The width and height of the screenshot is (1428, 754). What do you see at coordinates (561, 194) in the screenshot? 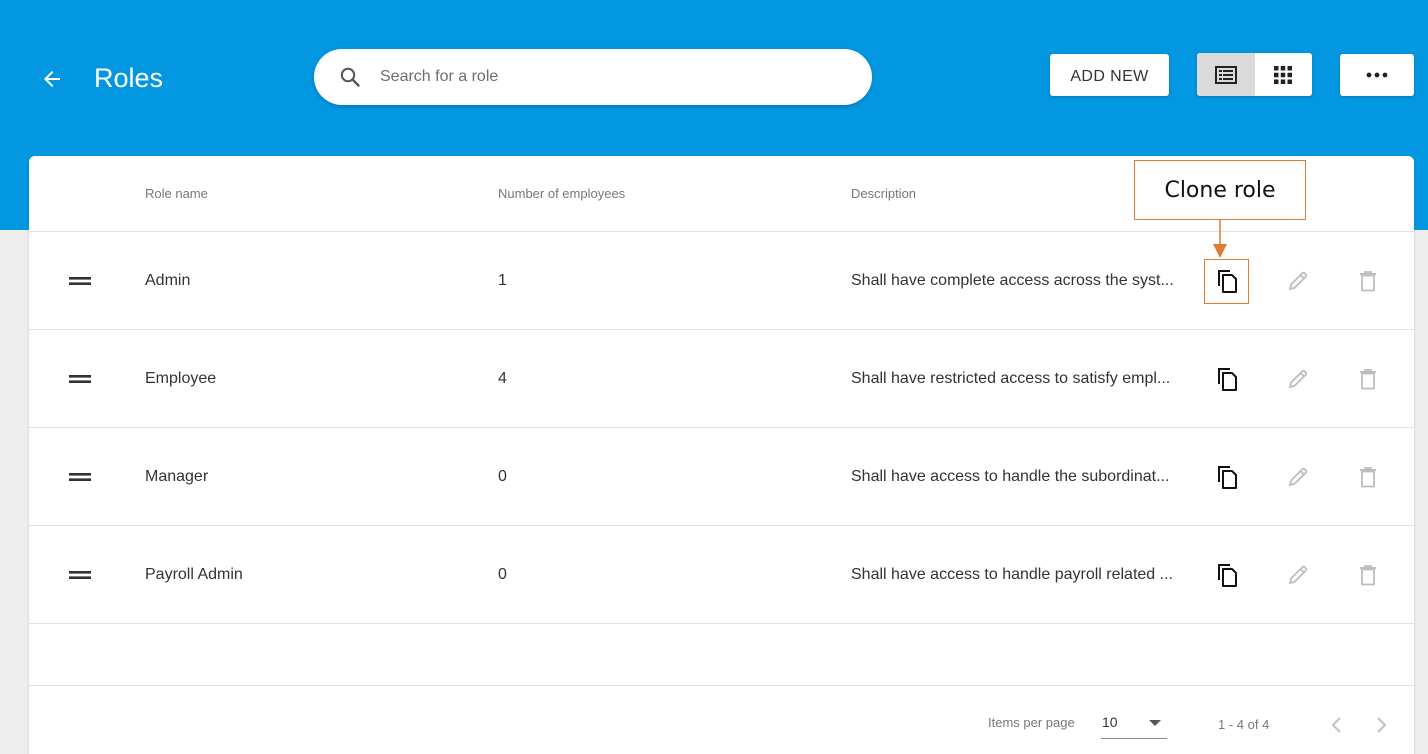
I see `column-header-employees: Number of employees` at bounding box center [561, 194].